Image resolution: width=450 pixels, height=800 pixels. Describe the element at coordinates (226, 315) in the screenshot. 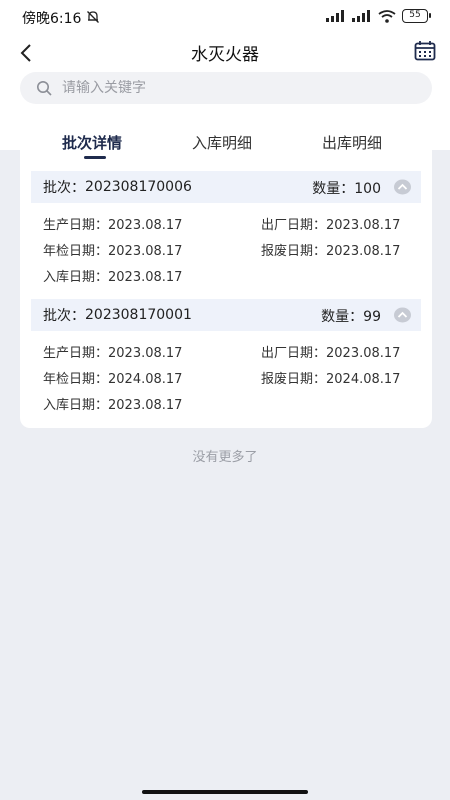

I see `batch-header: 批次： 202308170001 数量：99` at that location.